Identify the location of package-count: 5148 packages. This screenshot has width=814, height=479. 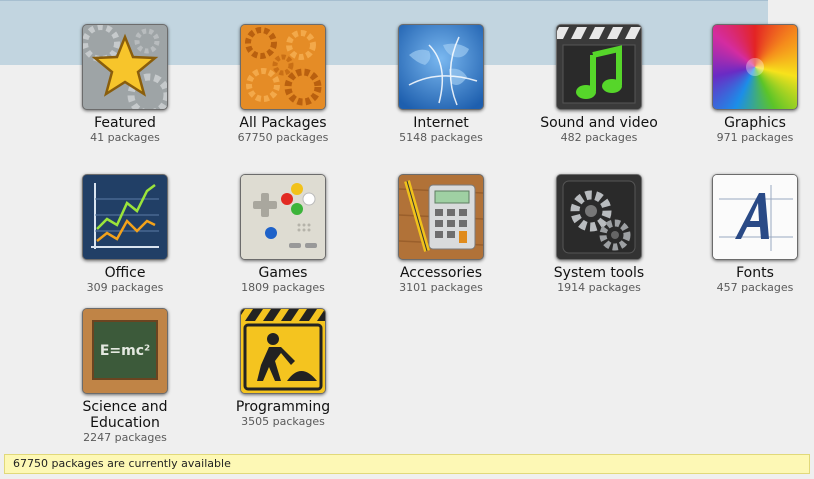
(441, 137).